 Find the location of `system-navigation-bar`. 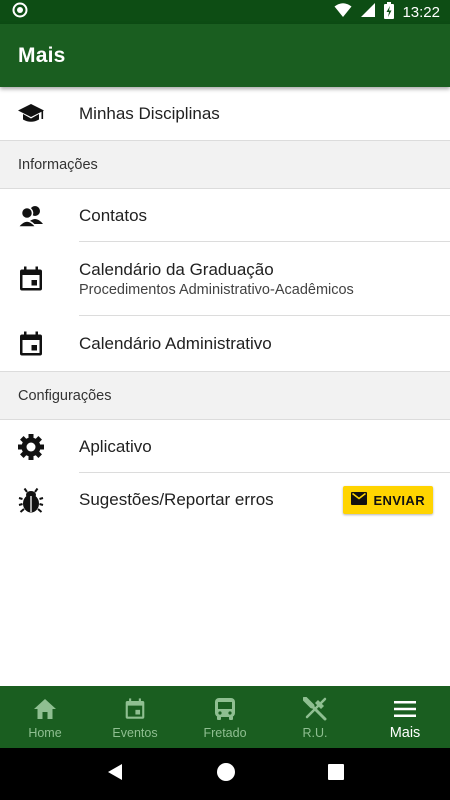

system-navigation-bar is located at coordinates (225, 774).